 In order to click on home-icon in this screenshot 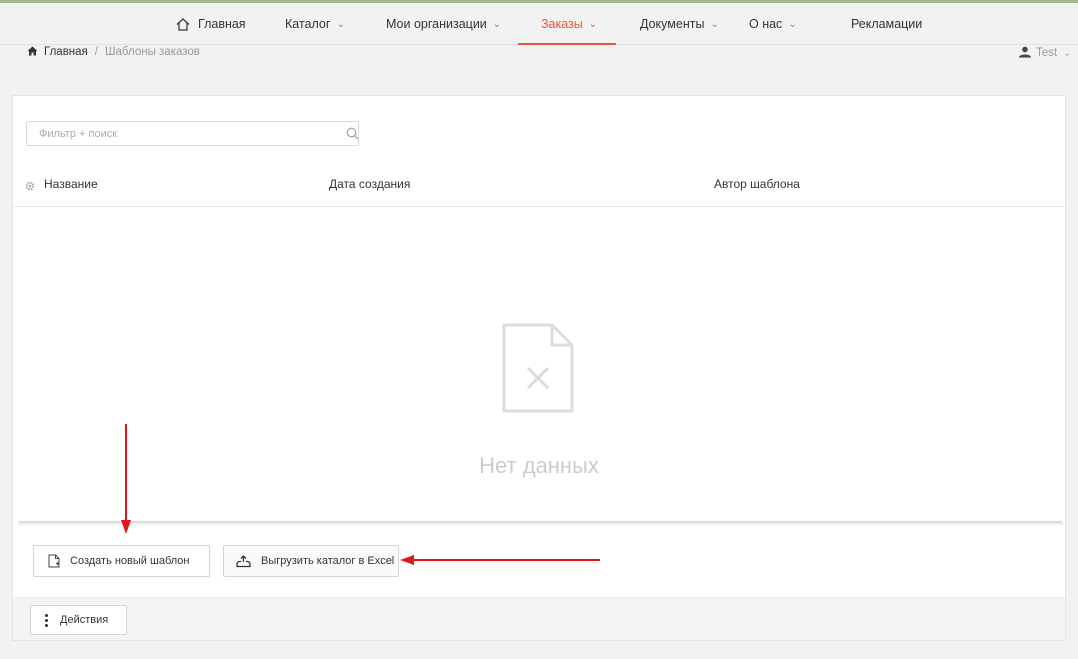, I will do `click(32, 52)`.